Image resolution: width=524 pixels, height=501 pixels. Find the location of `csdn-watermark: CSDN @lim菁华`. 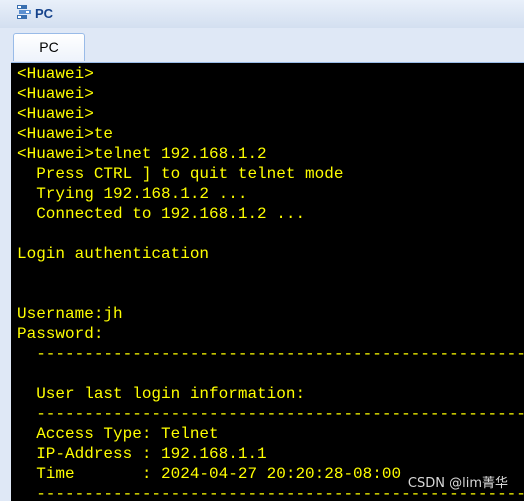

csdn-watermark: CSDN @lim菁华 is located at coordinates (457, 483).